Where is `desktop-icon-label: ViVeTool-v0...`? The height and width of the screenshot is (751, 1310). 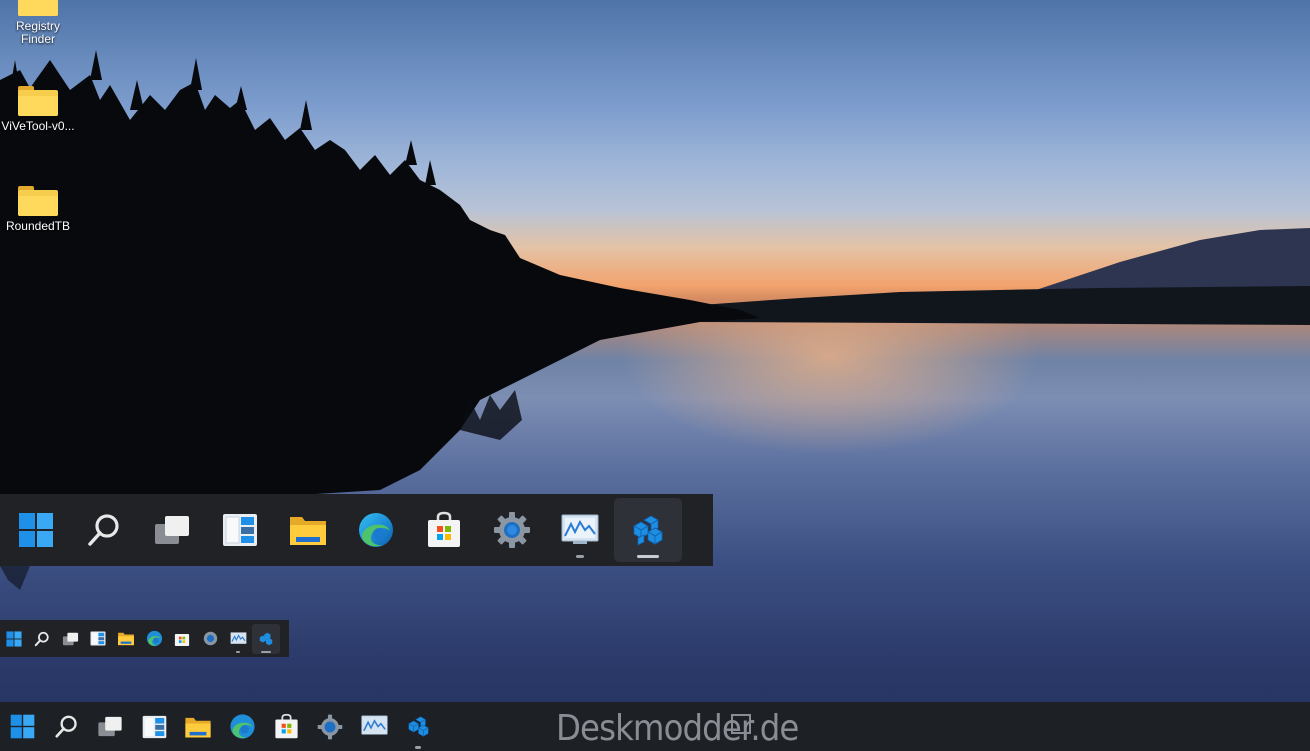 desktop-icon-label: ViVeTool-v0... is located at coordinates (38, 126).